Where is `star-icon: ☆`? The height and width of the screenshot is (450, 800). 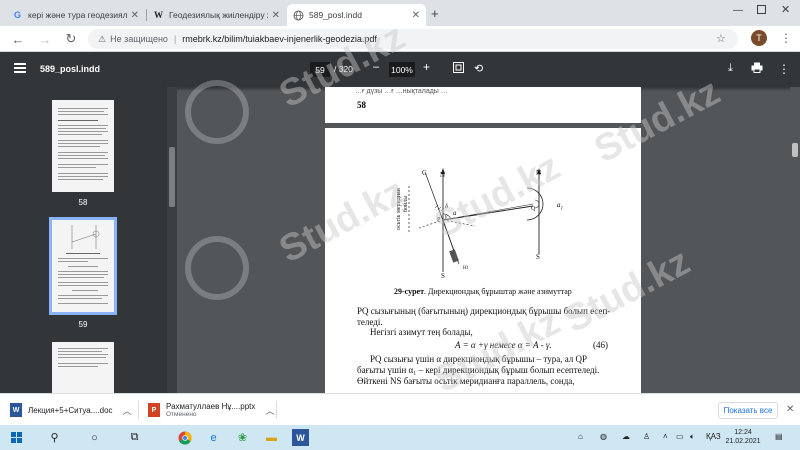 star-icon: ☆ is located at coordinates (721, 38).